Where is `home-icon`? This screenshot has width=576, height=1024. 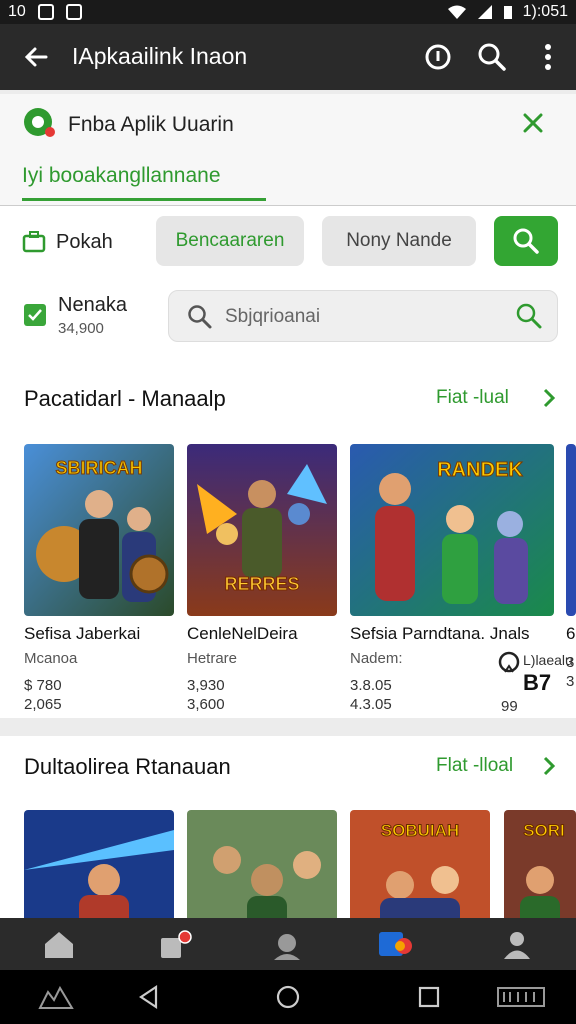
home-icon is located at coordinates (59, 945).